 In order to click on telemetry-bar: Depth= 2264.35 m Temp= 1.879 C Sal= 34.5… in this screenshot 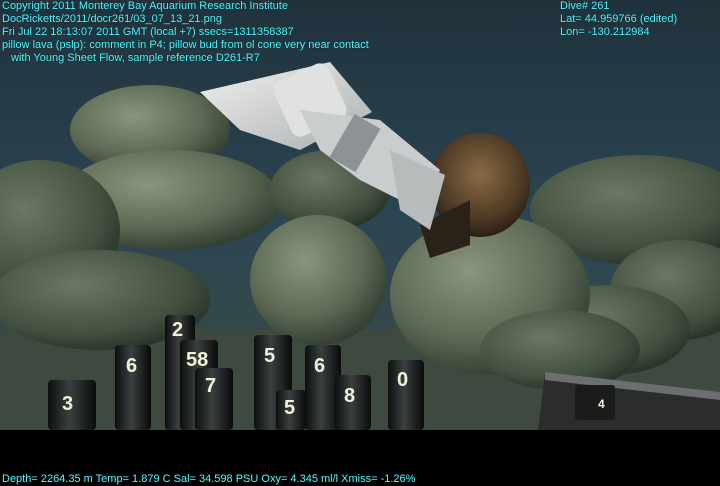, I will do `click(208, 479)`.